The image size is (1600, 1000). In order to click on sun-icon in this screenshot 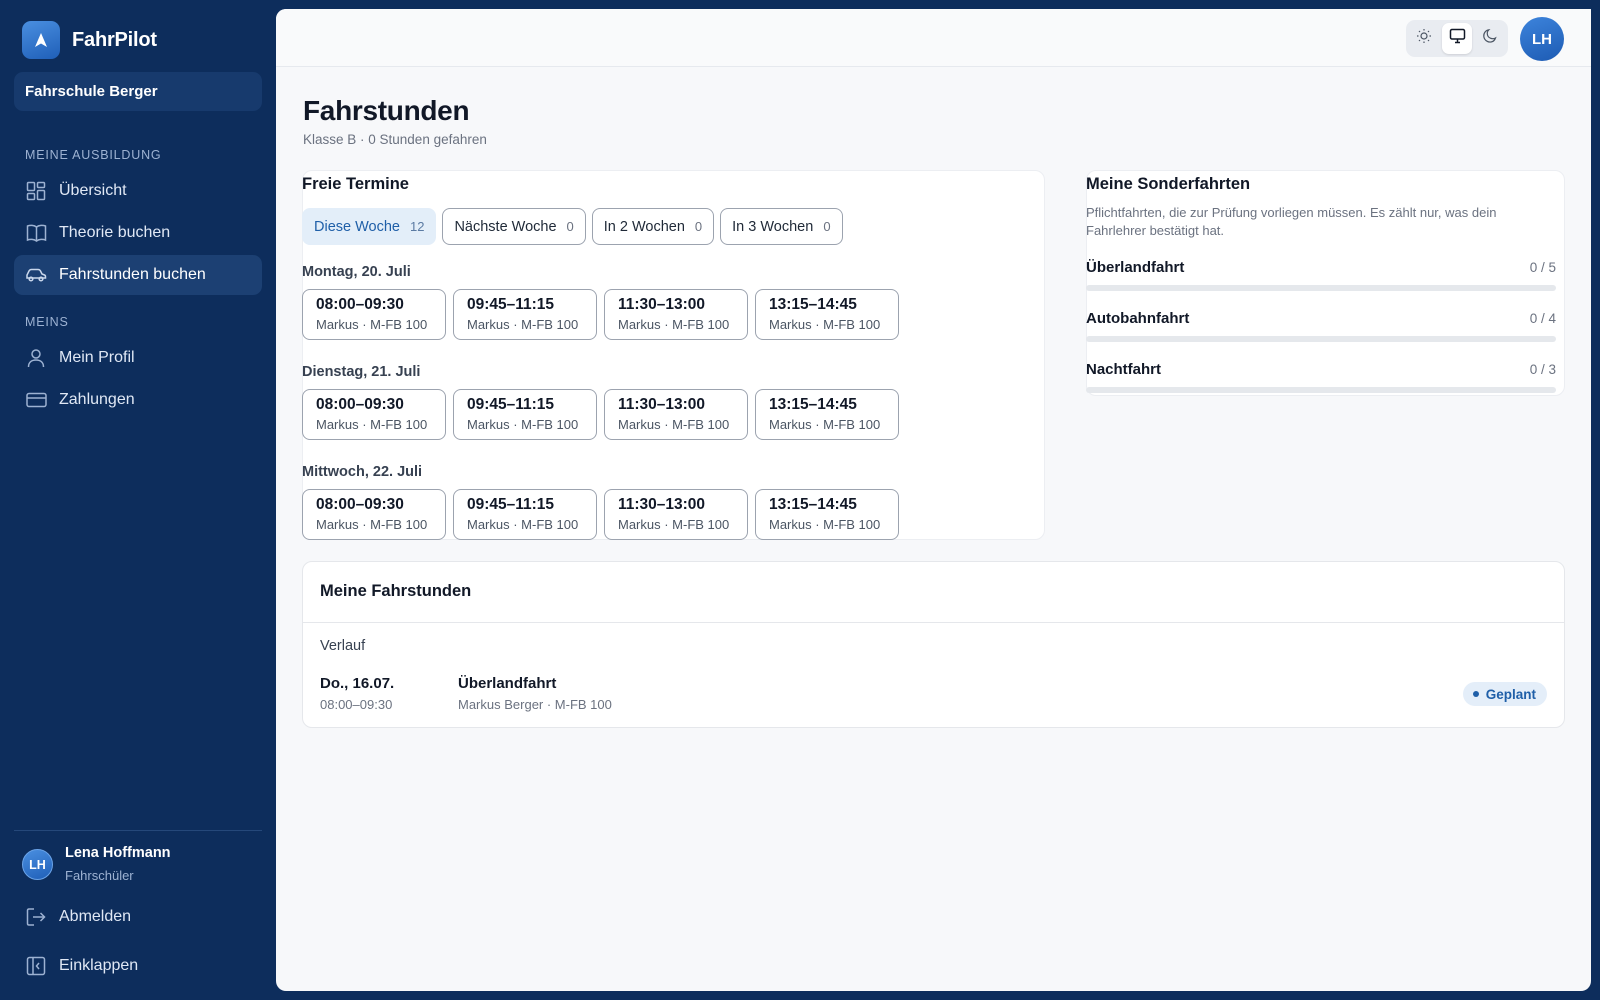, I will do `click(1424, 38)`.